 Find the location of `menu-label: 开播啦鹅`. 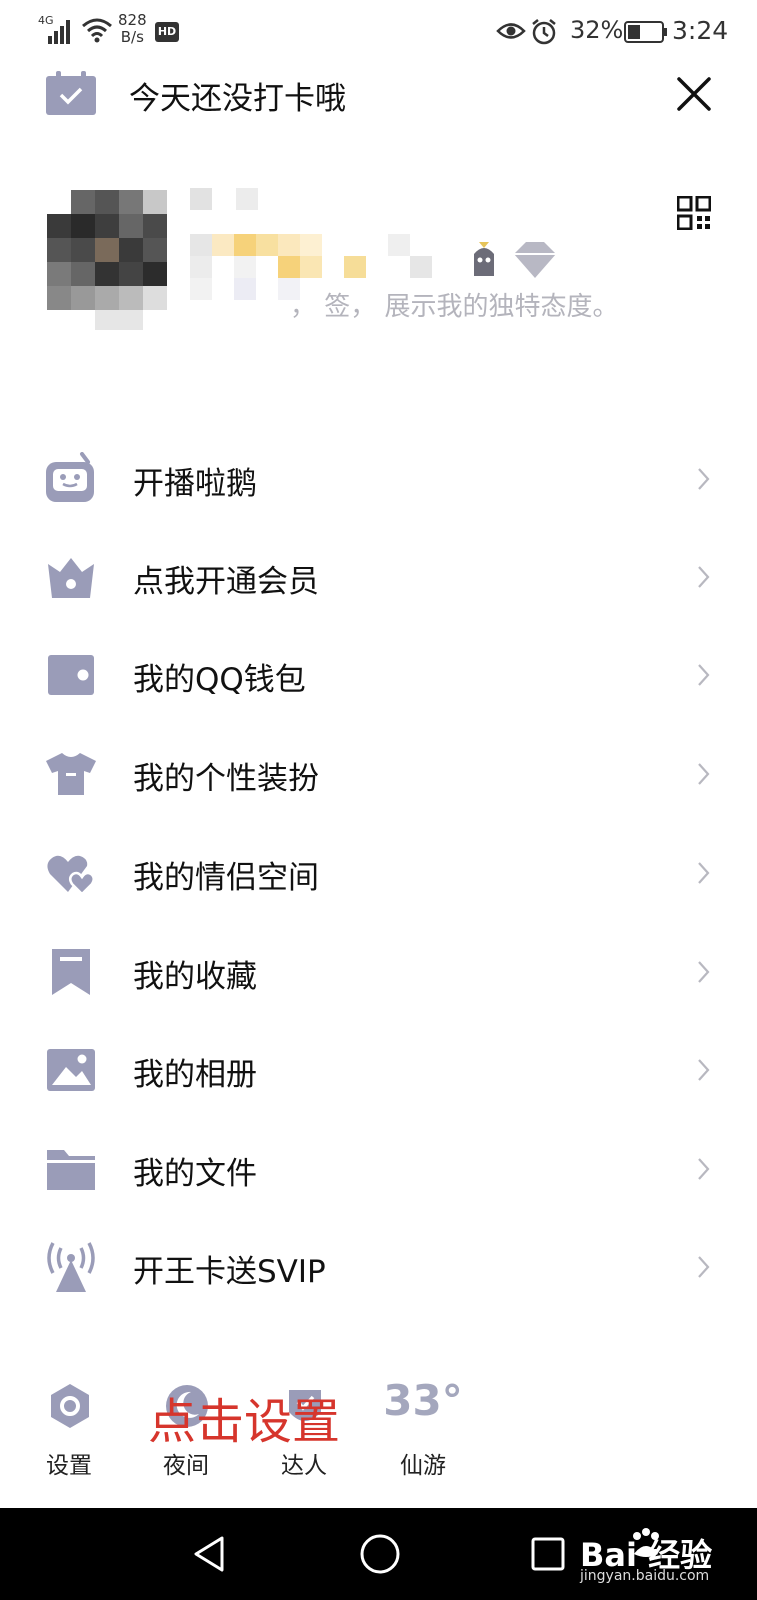

menu-label: 开播啦鹅 is located at coordinates (195, 484).